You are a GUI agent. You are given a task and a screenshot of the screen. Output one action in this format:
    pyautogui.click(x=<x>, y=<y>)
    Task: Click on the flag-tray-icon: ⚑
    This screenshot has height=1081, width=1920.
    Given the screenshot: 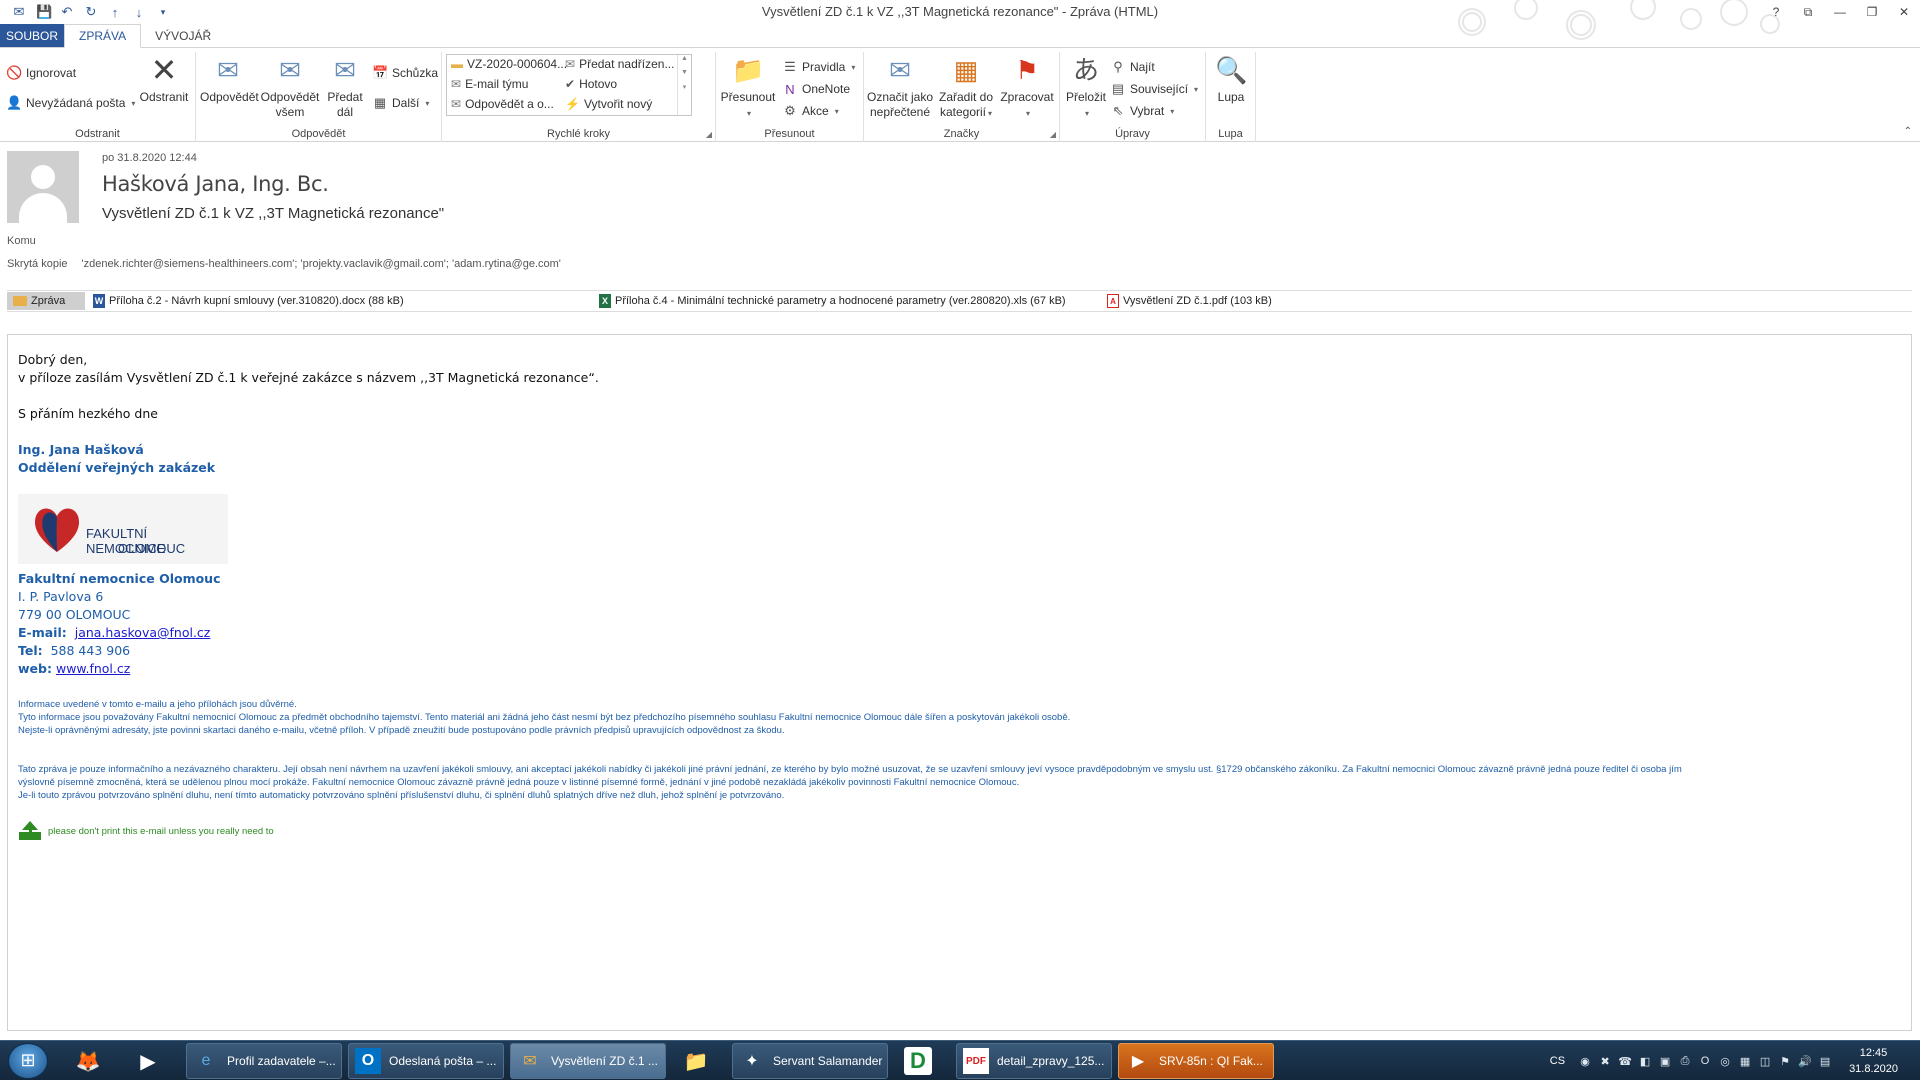 What is the action you would take?
    pyautogui.click(x=1785, y=1061)
    